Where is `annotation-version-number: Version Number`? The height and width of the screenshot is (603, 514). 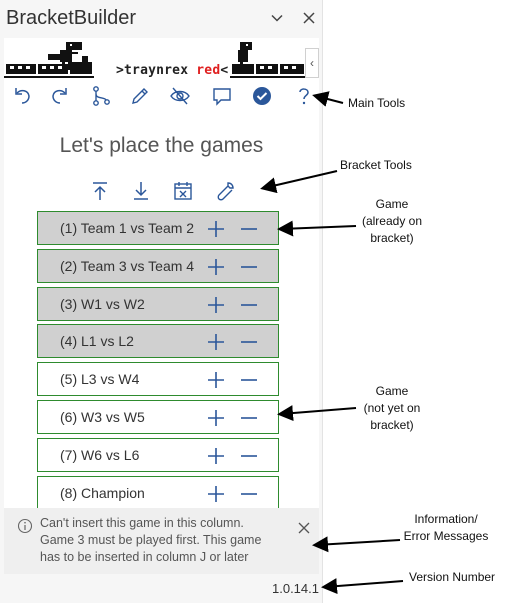
annotation-version-number: Version Number is located at coordinates (452, 577).